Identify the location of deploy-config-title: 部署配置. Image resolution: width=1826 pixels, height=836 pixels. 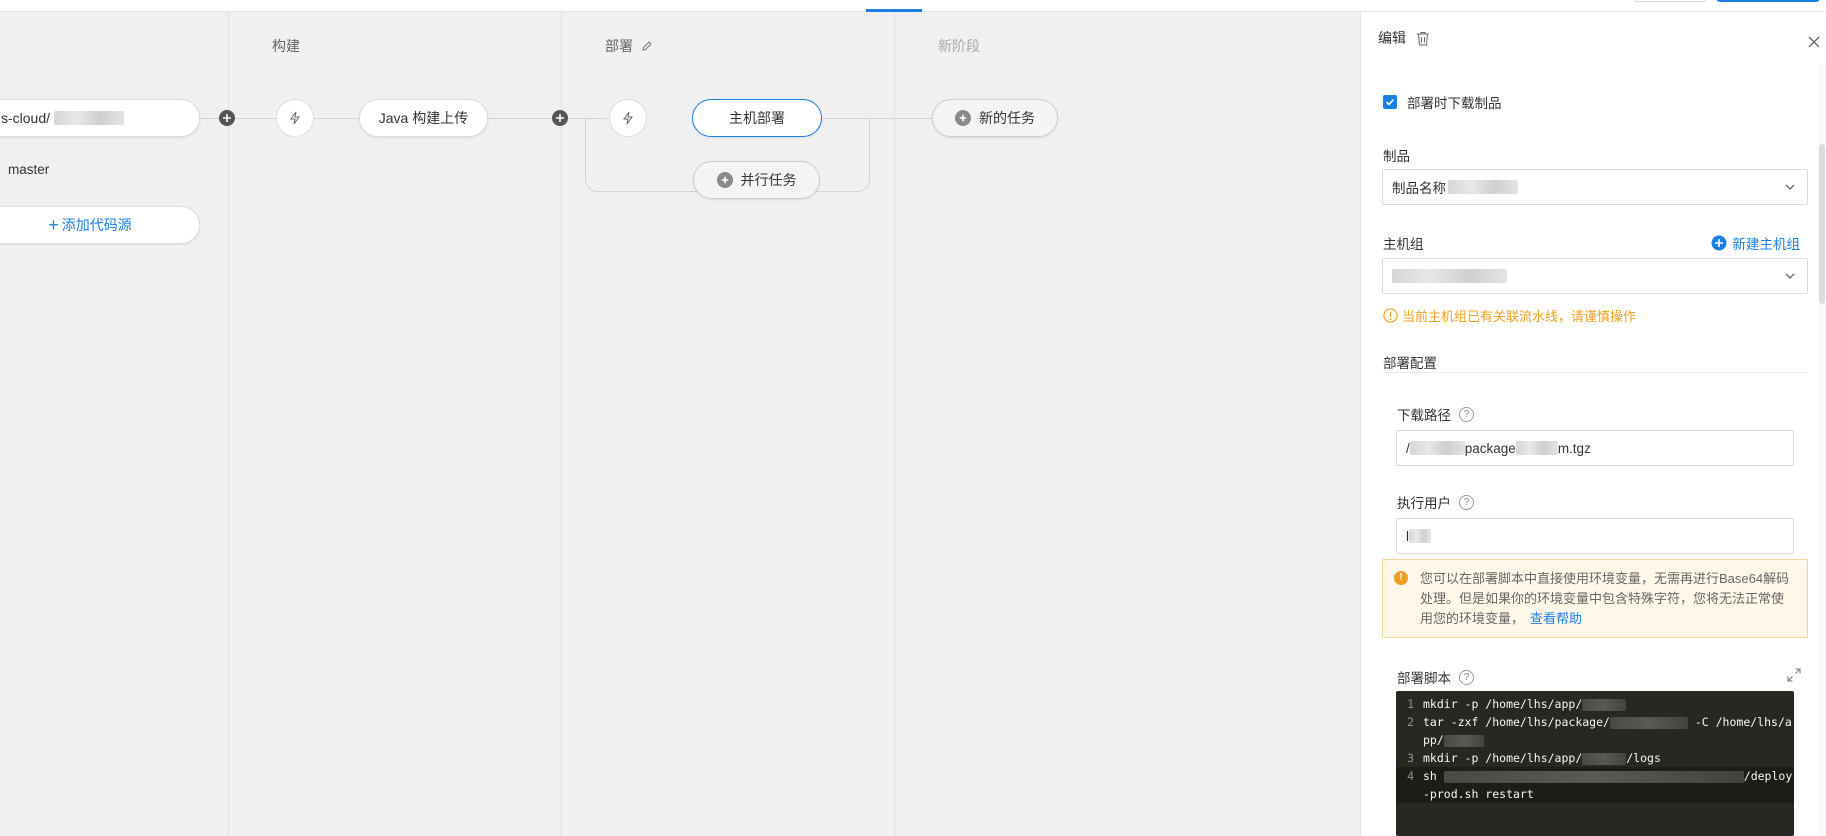
(1410, 363).